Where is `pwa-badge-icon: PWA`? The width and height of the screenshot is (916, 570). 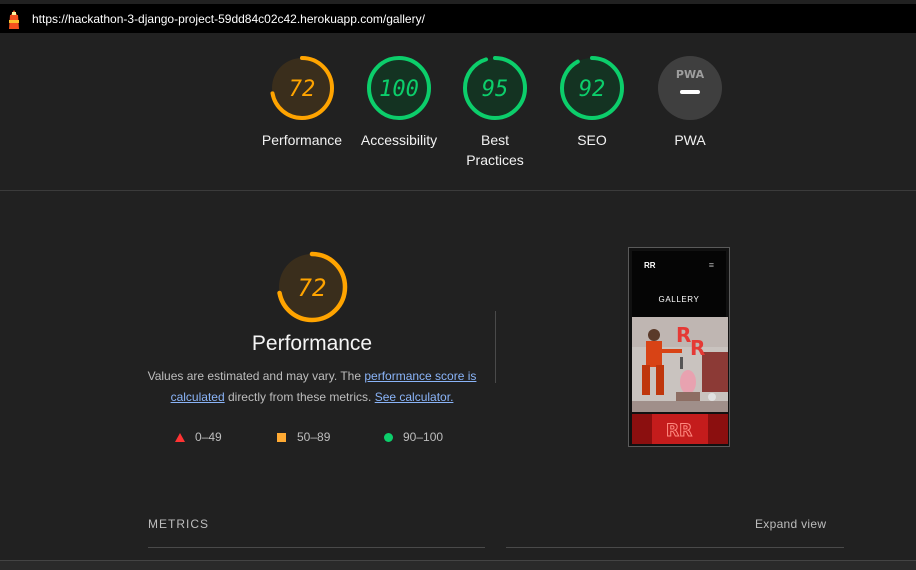 pwa-badge-icon: PWA is located at coordinates (690, 88).